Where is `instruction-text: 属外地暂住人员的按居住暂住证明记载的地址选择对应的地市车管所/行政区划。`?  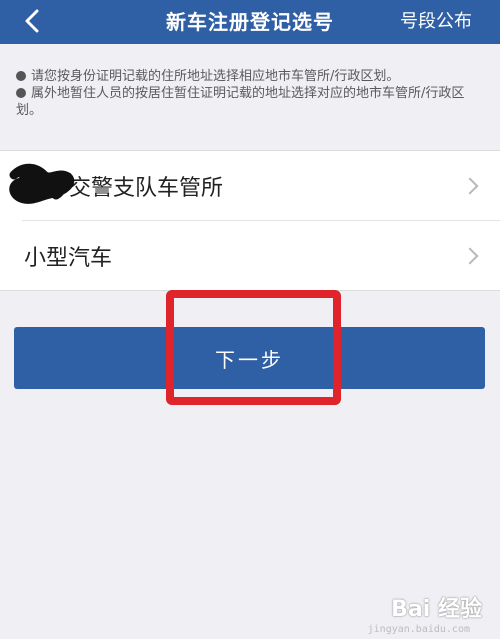
instruction-text: 属外地暂住人员的按居住暂住证明记载的地址选择对应的地市车管所/行政区划。 is located at coordinates (240, 102).